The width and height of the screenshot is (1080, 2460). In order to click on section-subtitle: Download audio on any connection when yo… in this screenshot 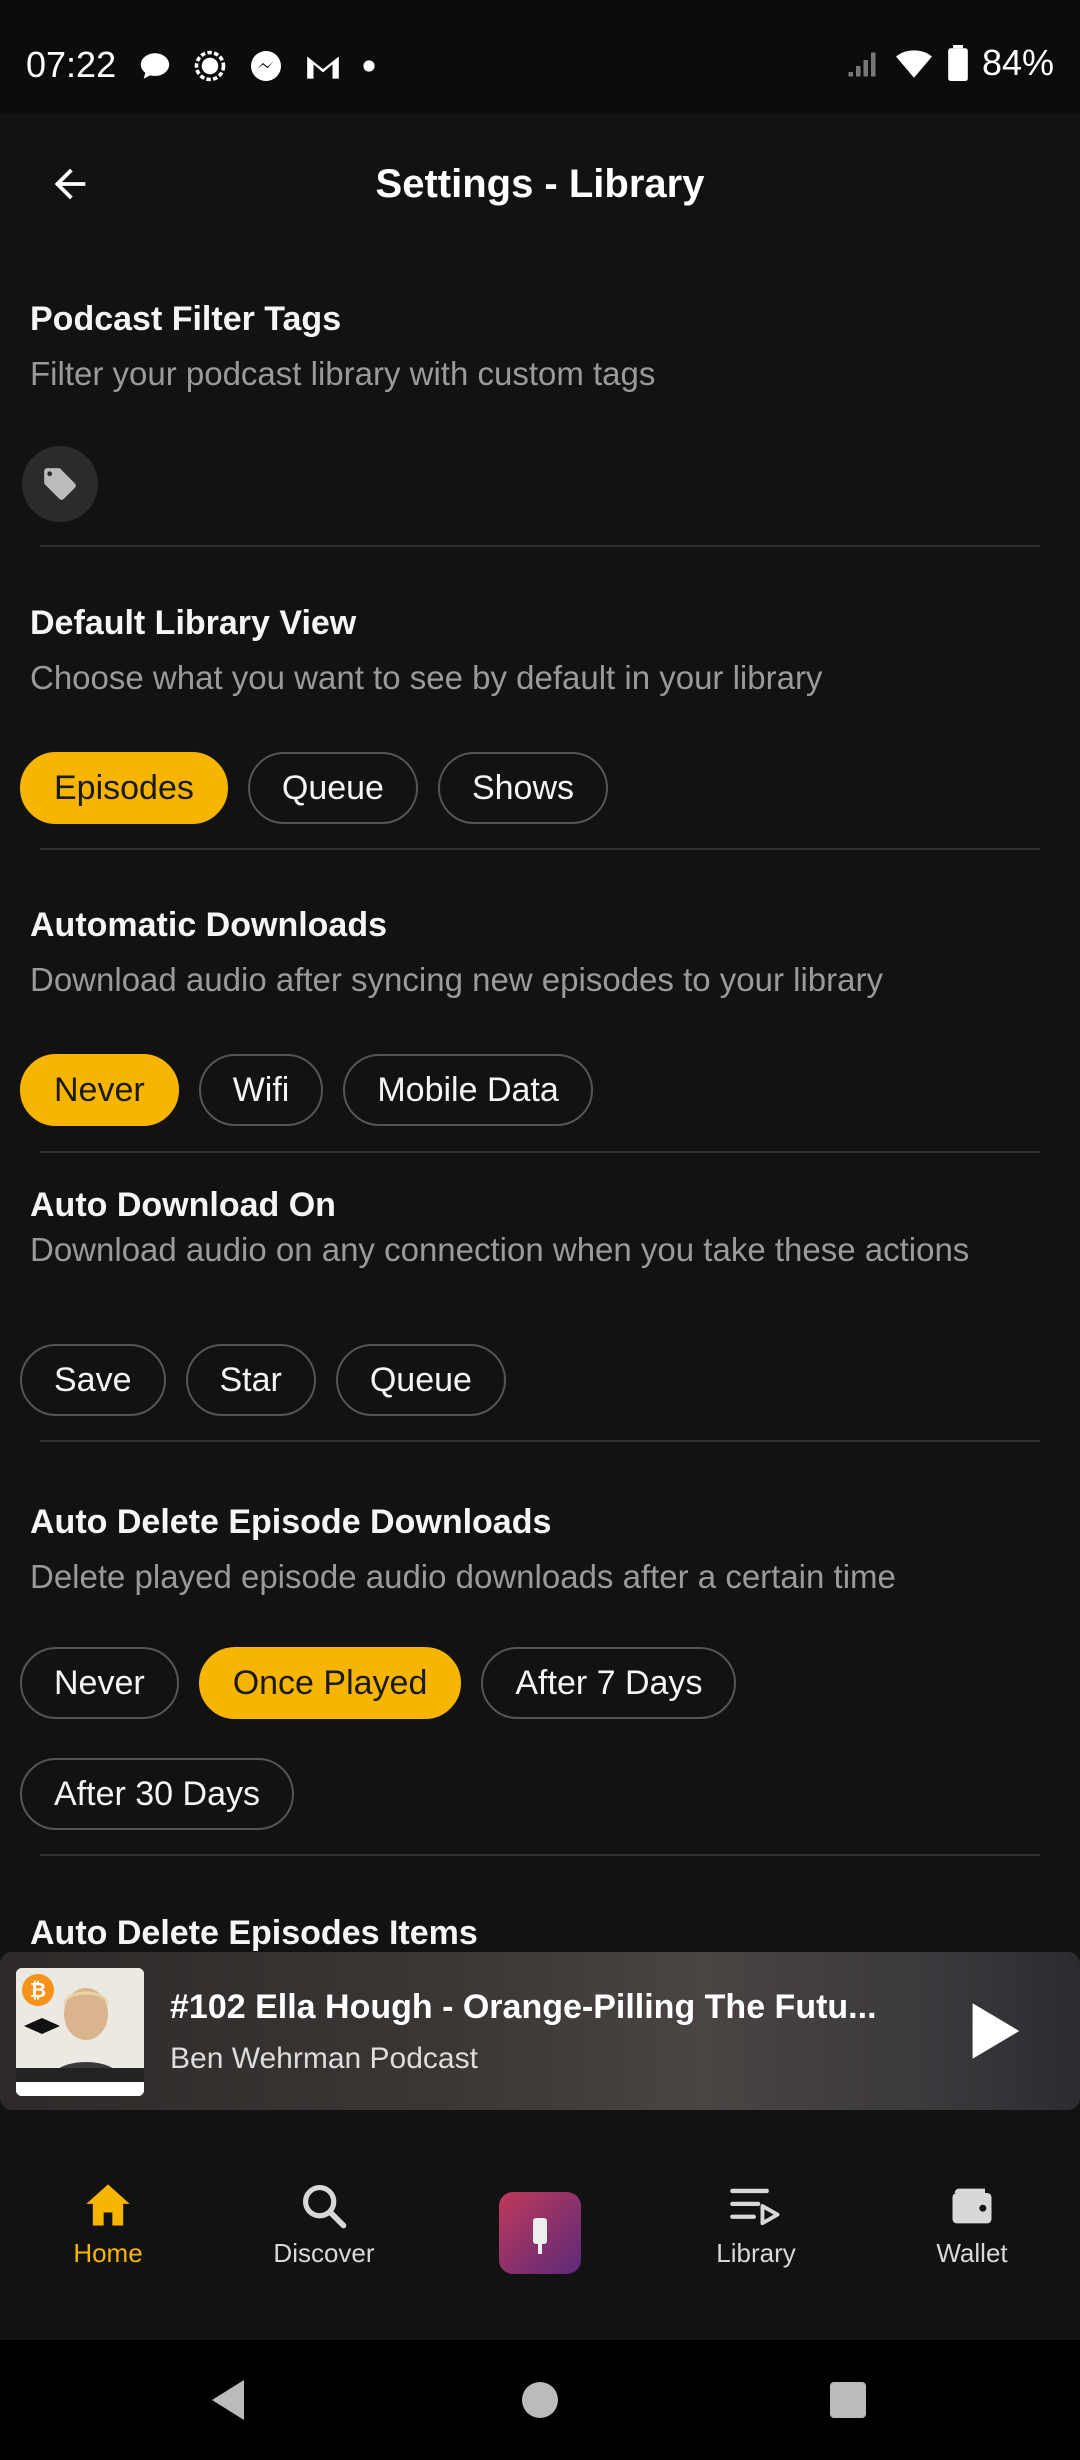, I will do `click(500, 1249)`.